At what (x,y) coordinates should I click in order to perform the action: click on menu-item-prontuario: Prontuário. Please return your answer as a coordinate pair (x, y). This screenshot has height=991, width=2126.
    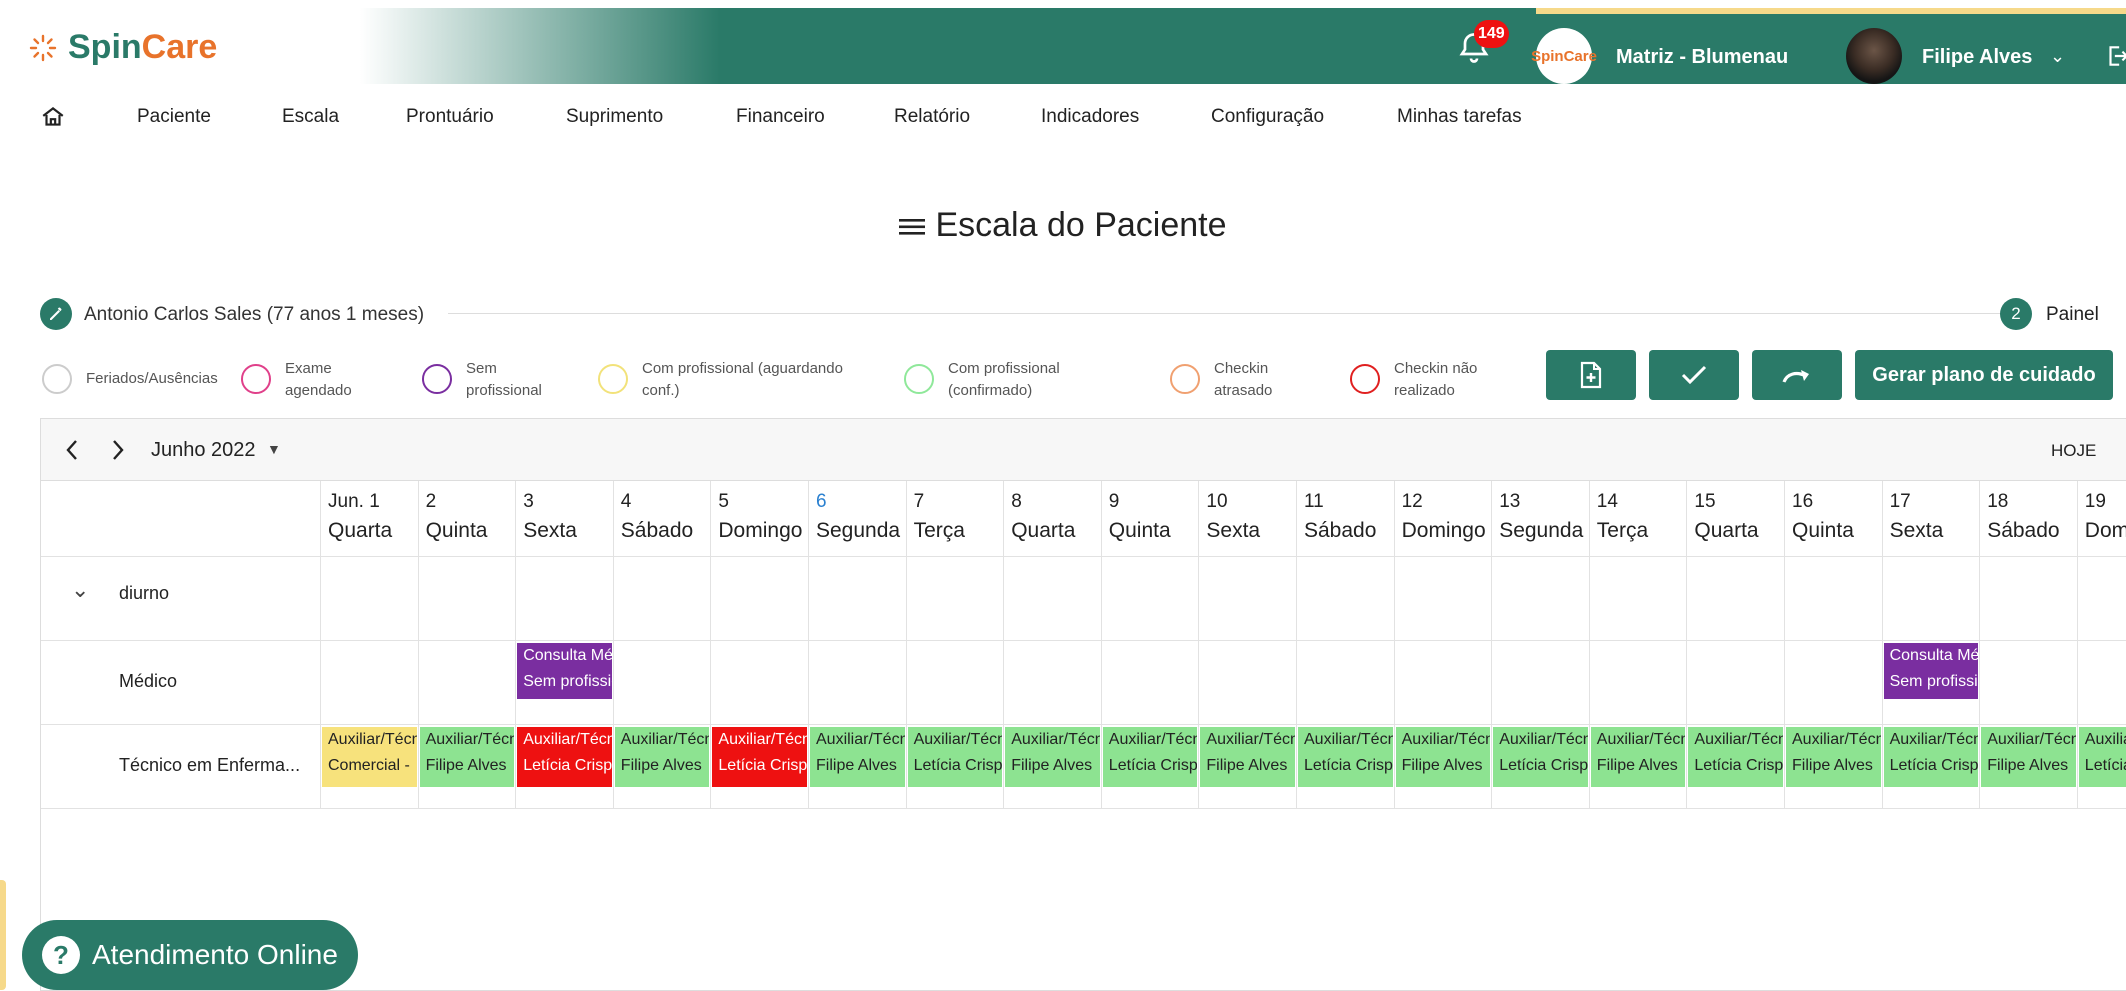
    Looking at the image, I should click on (450, 117).